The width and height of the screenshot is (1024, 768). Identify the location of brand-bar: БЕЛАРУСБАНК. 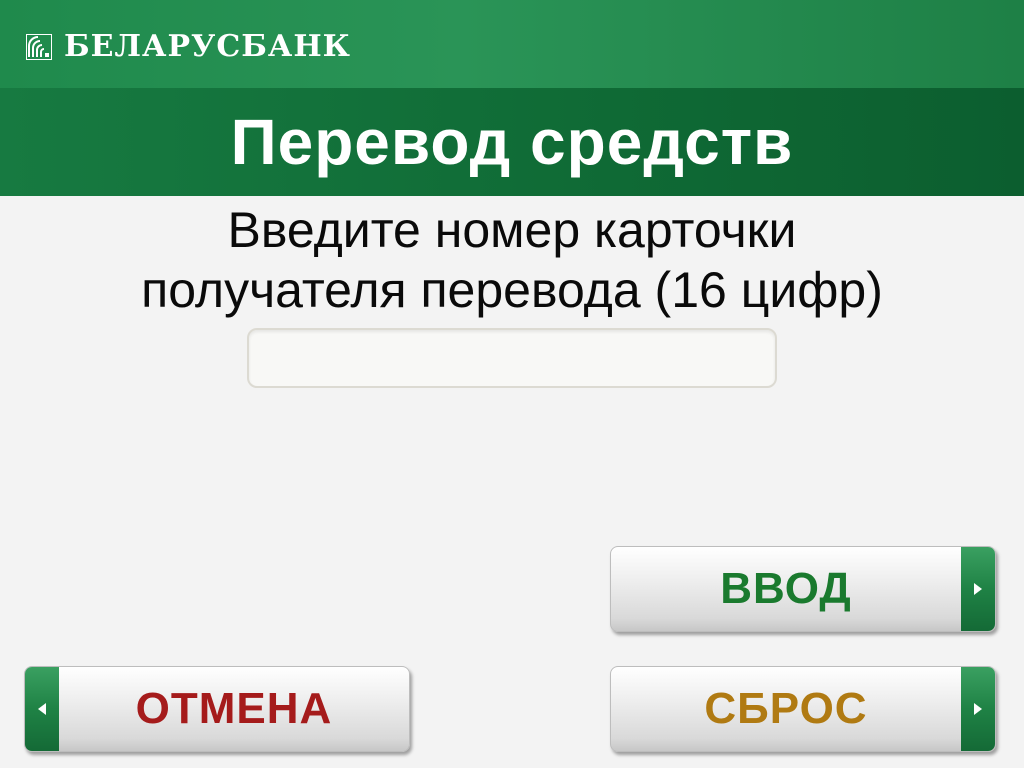
(512, 44).